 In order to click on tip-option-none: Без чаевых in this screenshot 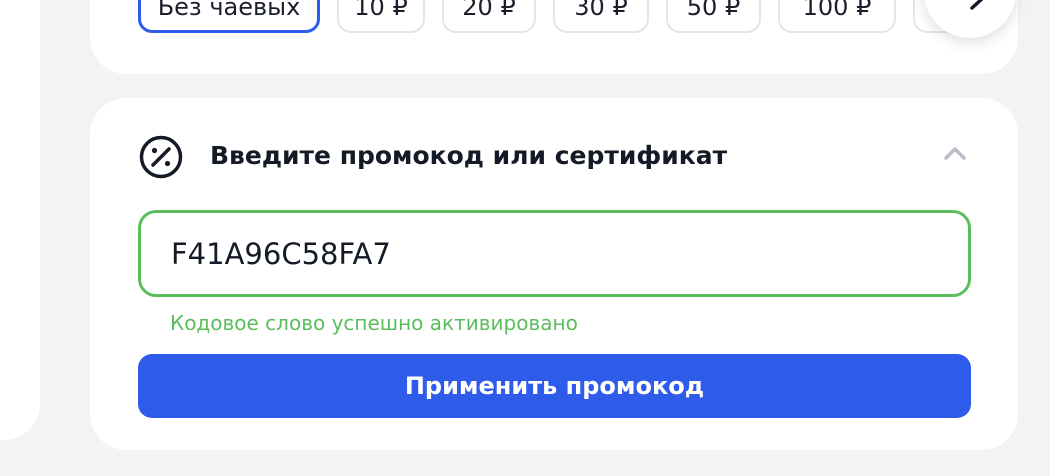, I will do `click(229, 16)`.